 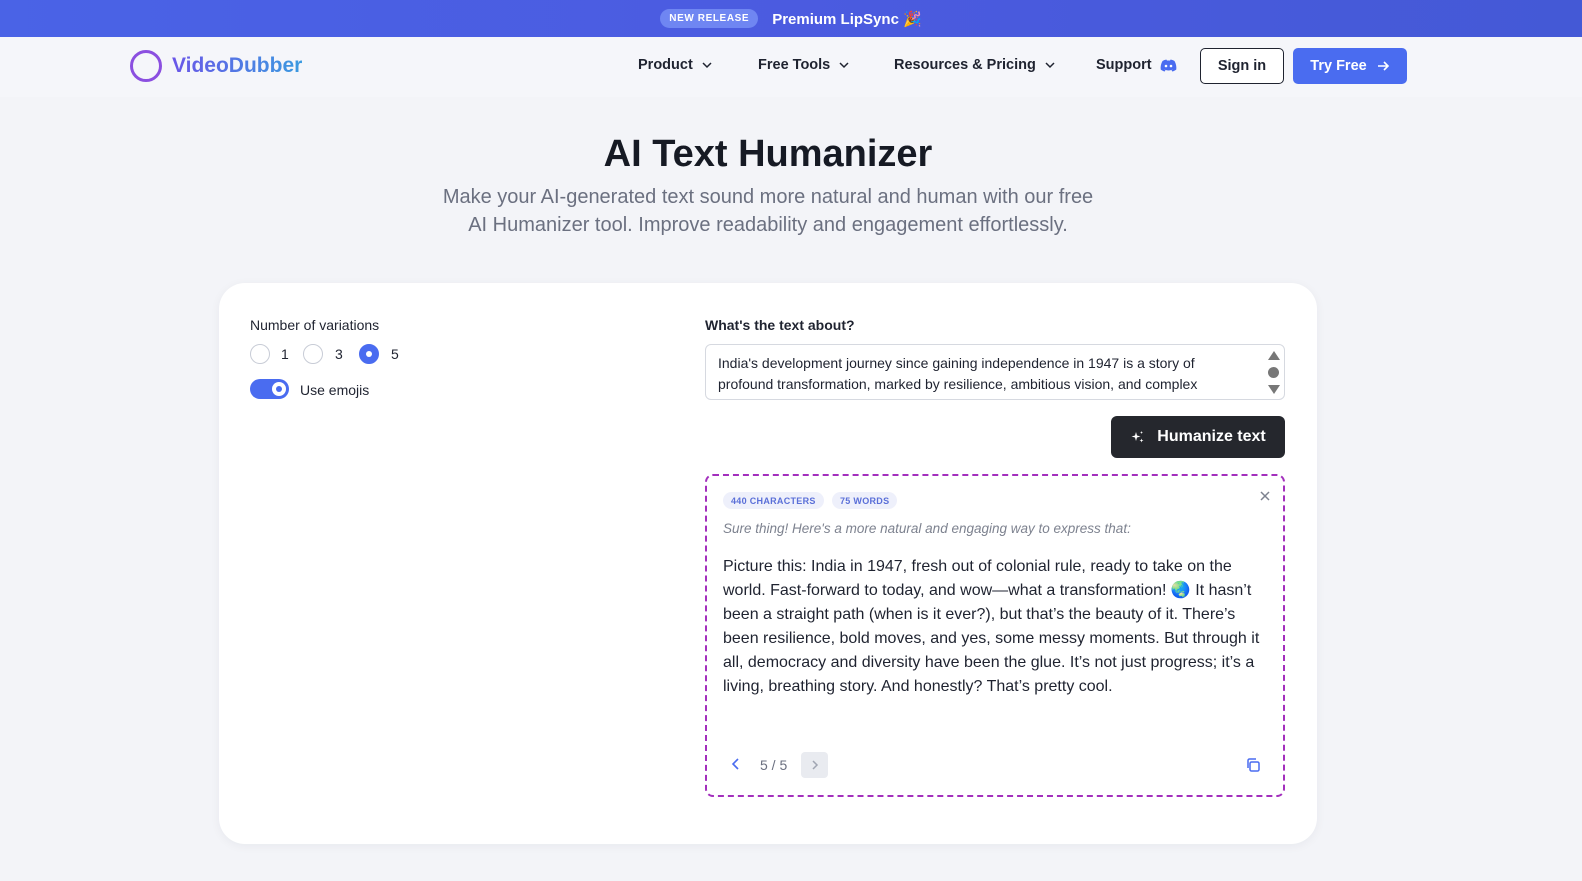 I want to click on nav-item-resources-pricing: Resources & Pricing, so click(x=975, y=65).